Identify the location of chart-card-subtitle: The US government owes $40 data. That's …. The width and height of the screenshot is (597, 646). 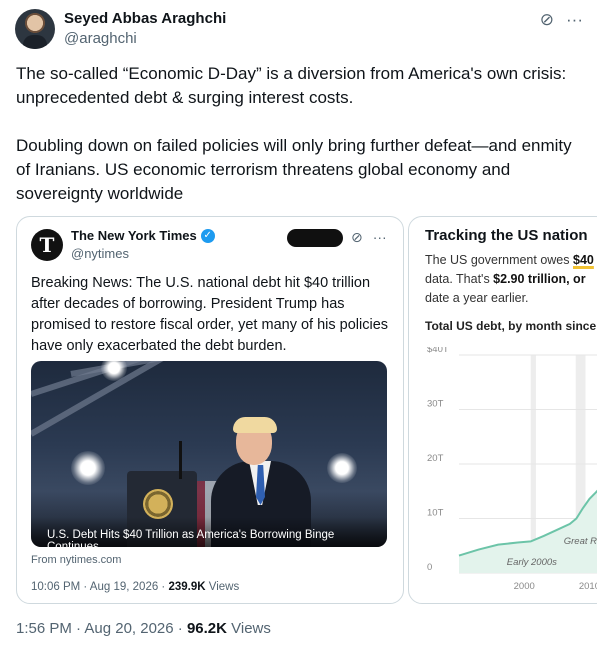
(511, 279).